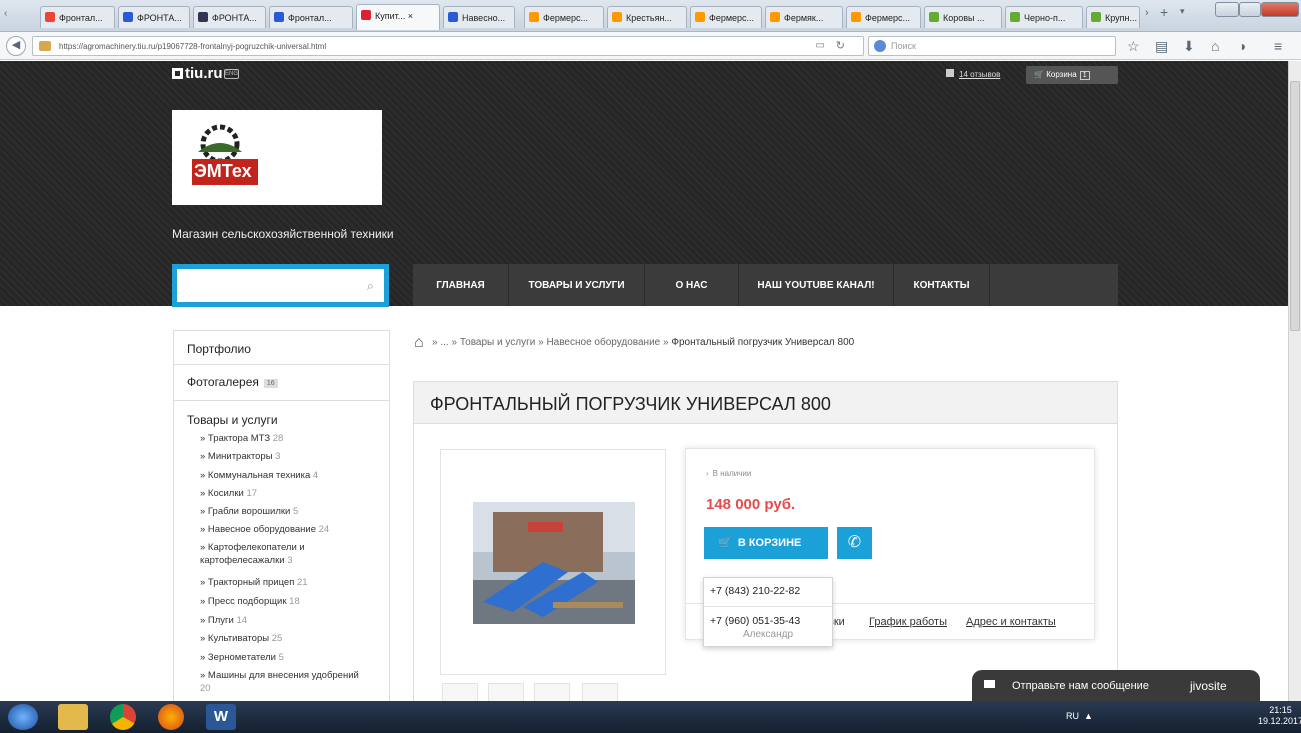 This screenshot has width=1301, height=733. I want to click on sidebar-item-portfolio: Портфолио, so click(281, 348).